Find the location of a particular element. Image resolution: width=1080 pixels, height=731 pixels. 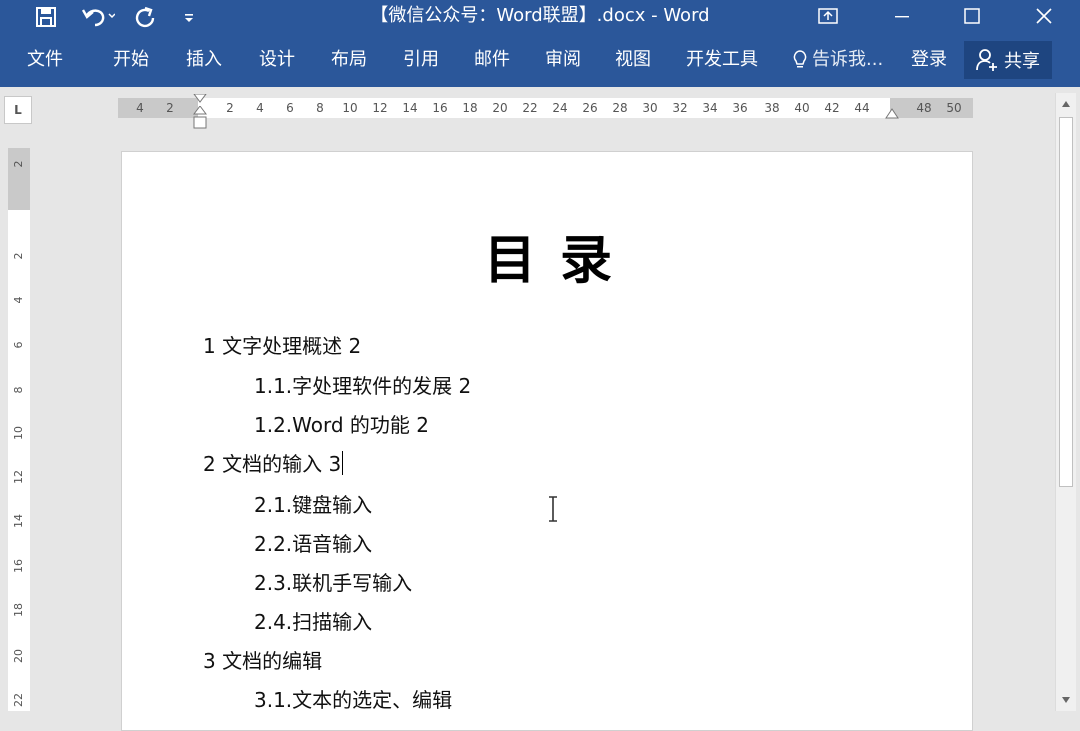

tab-home: 开始 is located at coordinates (131, 60).